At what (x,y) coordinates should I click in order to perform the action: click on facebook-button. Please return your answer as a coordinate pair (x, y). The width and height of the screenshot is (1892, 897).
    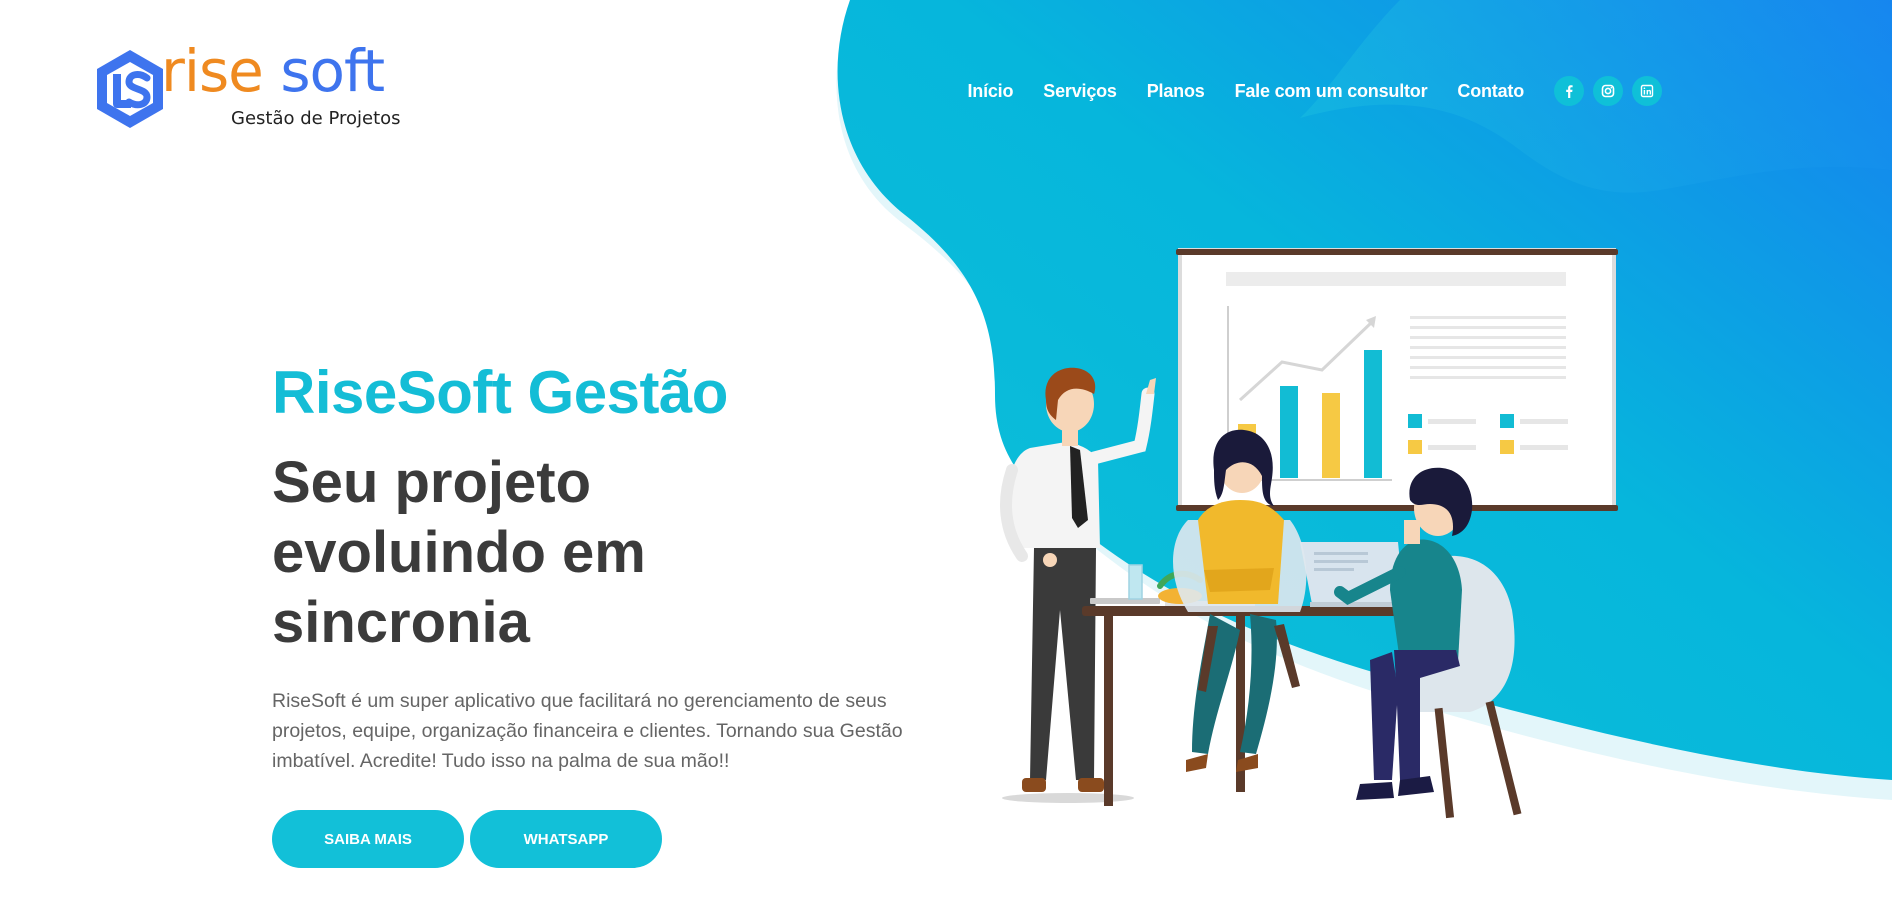
    Looking at the image, I should click on (1569, 91).